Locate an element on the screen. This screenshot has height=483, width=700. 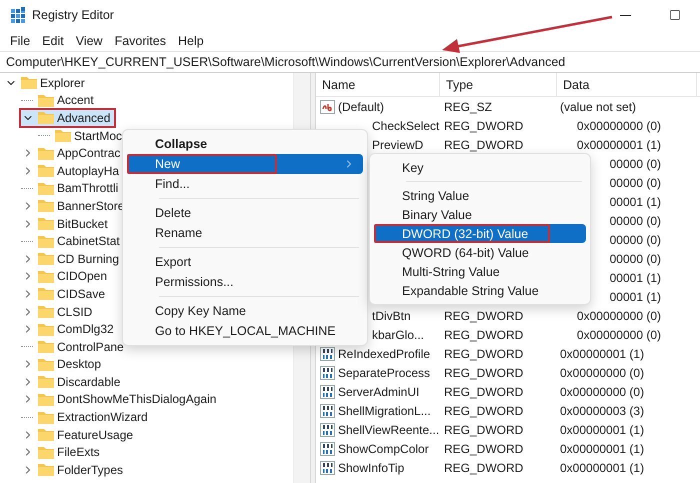
menu-bar-item: Help is located at coordinates (191, 41).